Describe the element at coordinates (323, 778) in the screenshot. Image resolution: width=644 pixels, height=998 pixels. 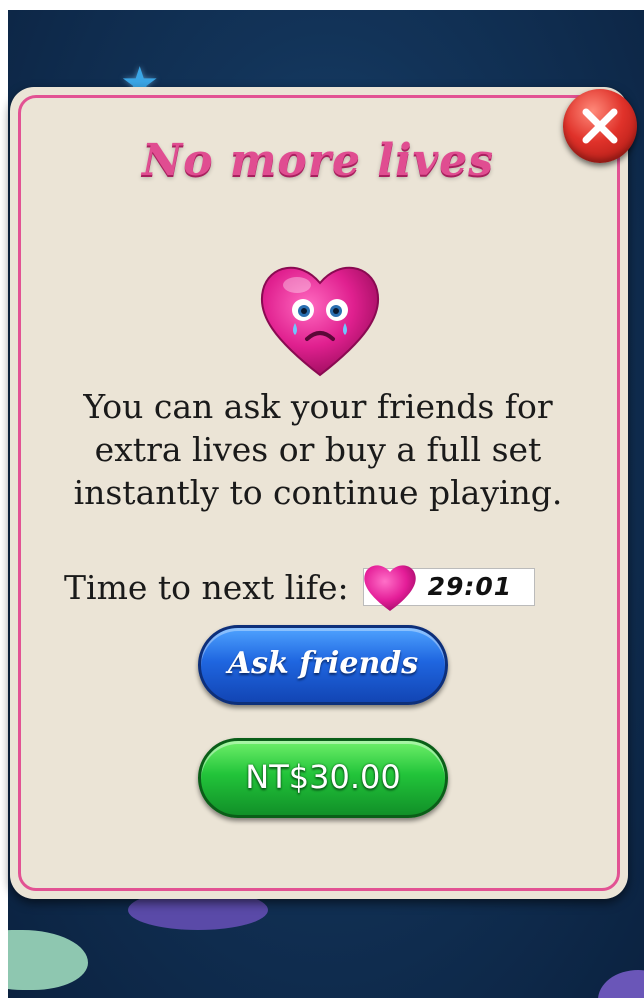
I see `buy-lives-button: NT$30.00` at that location.